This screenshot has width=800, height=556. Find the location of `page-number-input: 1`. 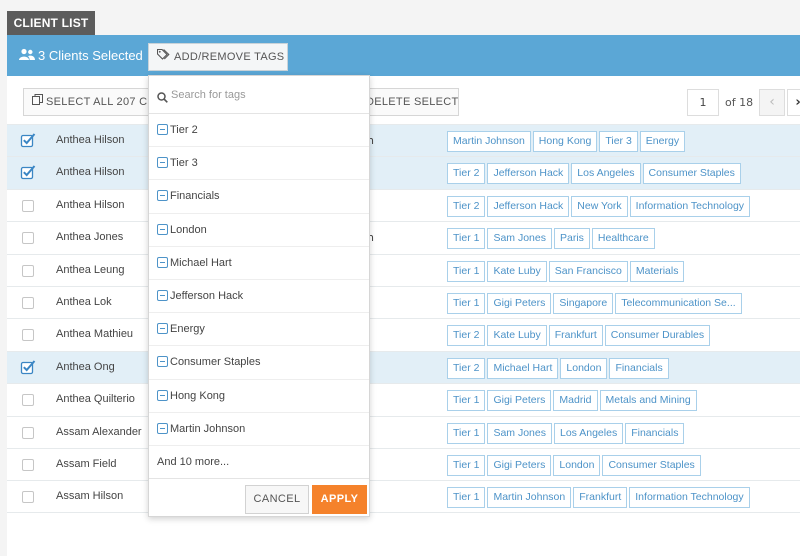

page-number-input: 1 is located at coordinates (703, 102).